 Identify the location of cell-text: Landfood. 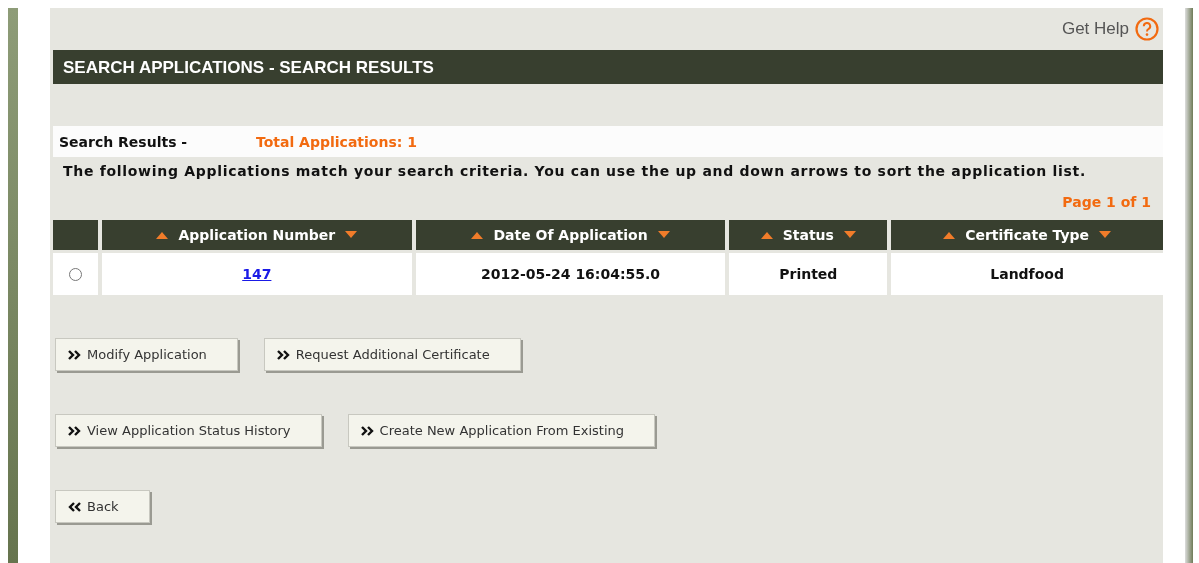
(1027, 274).